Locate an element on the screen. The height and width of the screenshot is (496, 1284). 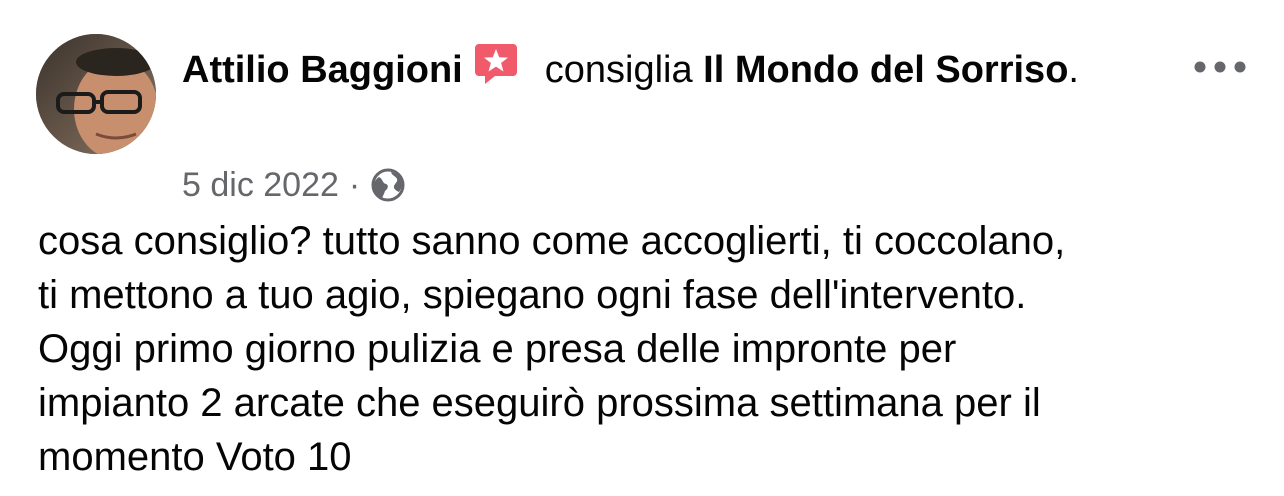
more-options-button is located at coordinates (1220, 67).